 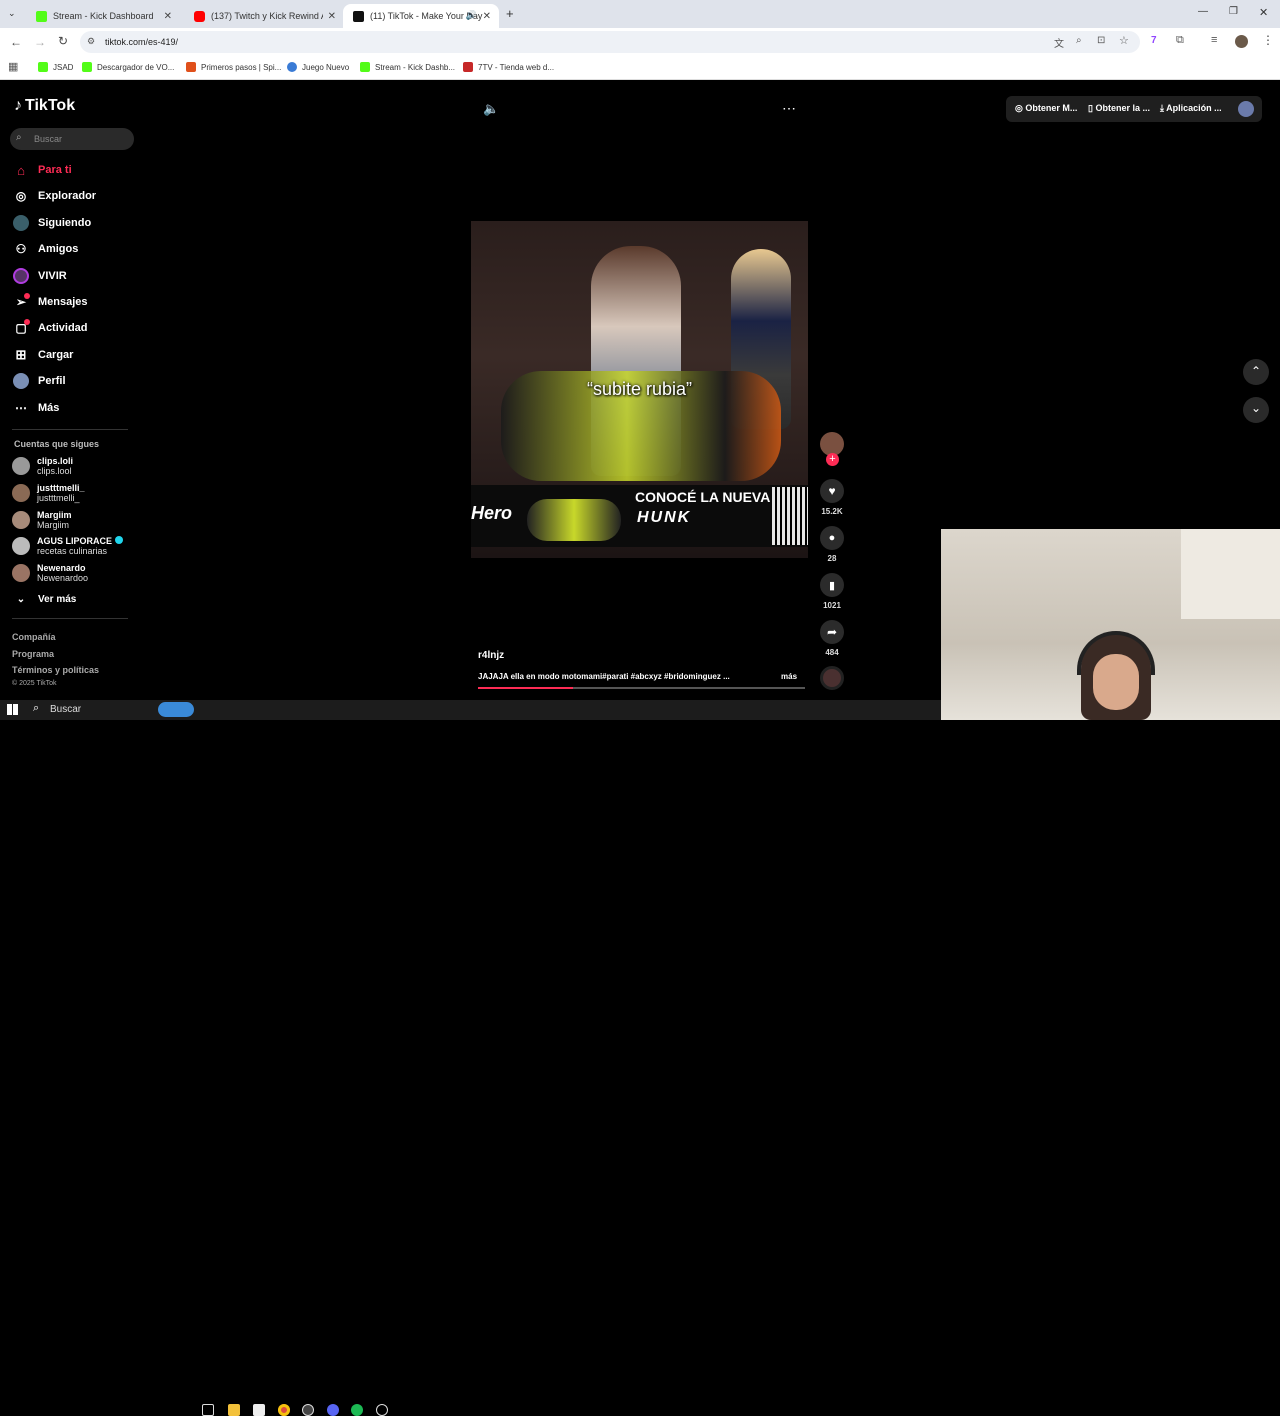 I want to click on zoom-icon: ⌕, so click(x=1079, y=40).